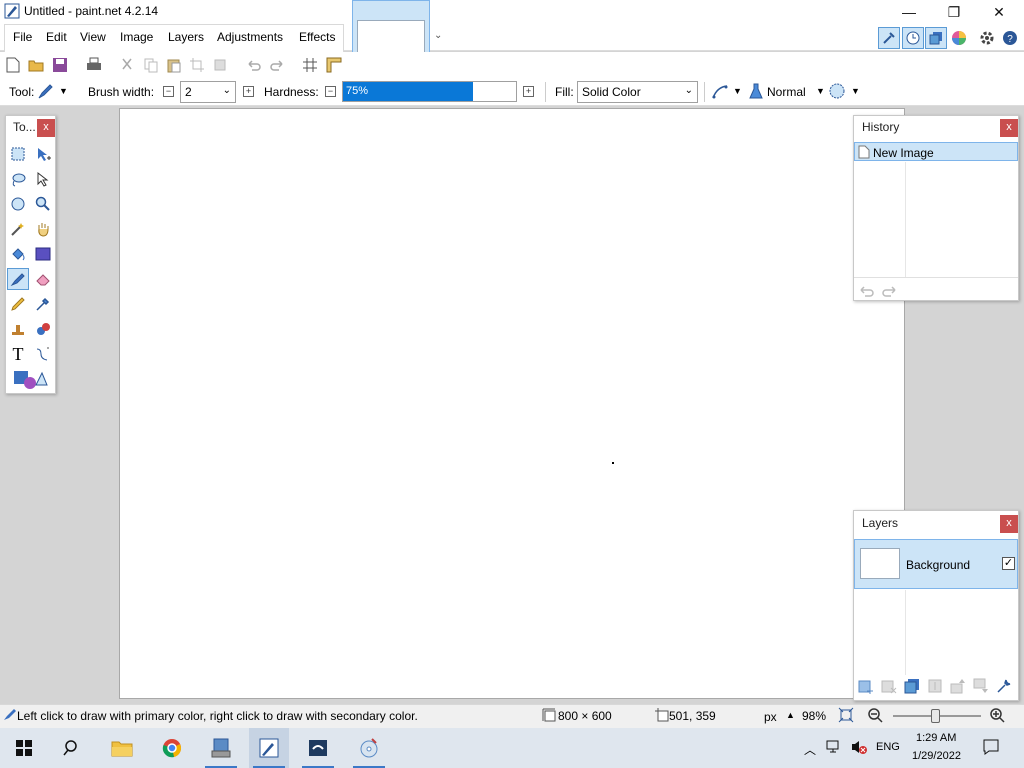 This screenshot has width=1024, height=768. Describe the element at coordinates (1008, 563) in the screenshot. I see `layer-visibility-checkbox: ✓` at that location.